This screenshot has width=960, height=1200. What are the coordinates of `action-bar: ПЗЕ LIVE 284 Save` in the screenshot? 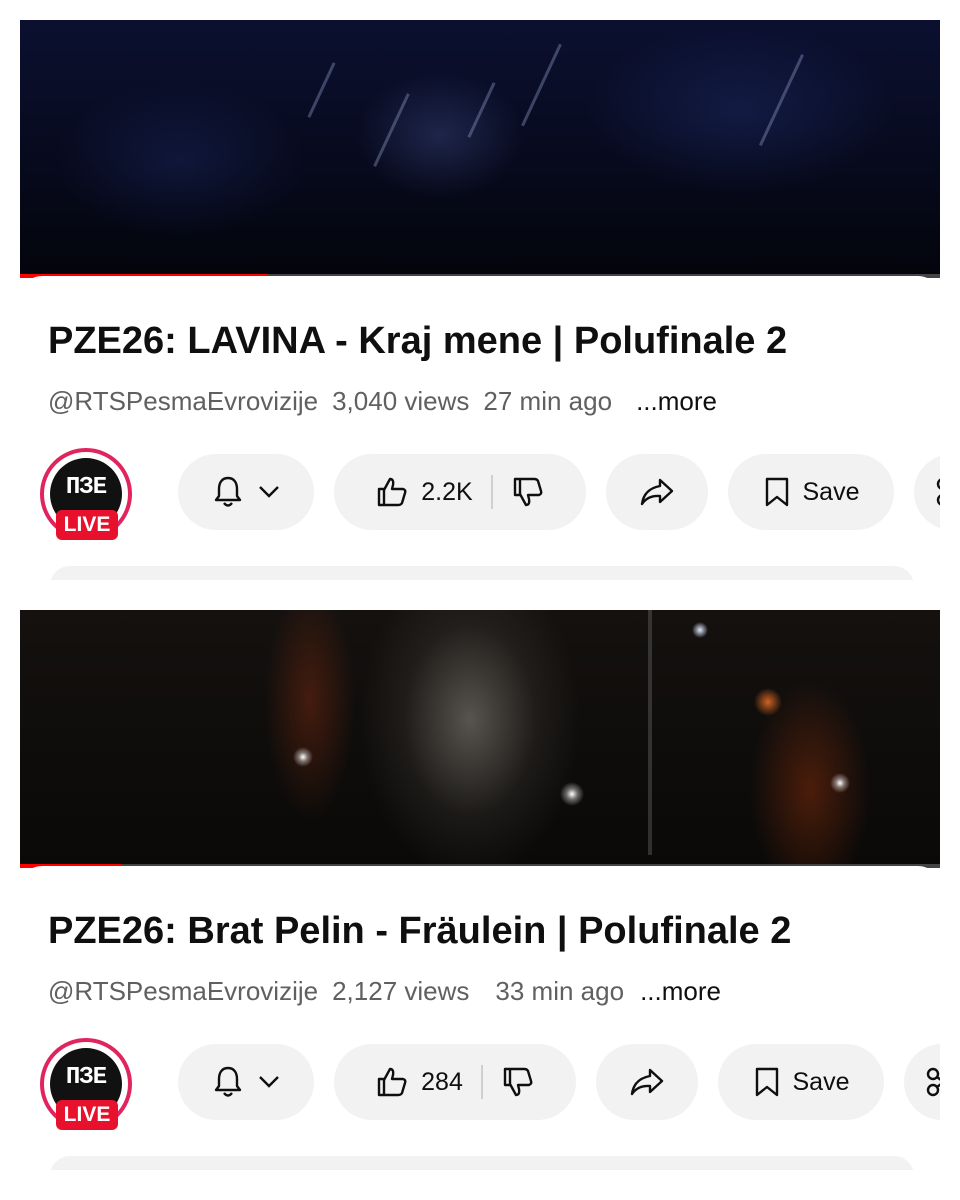 It's located at (490, 1083).